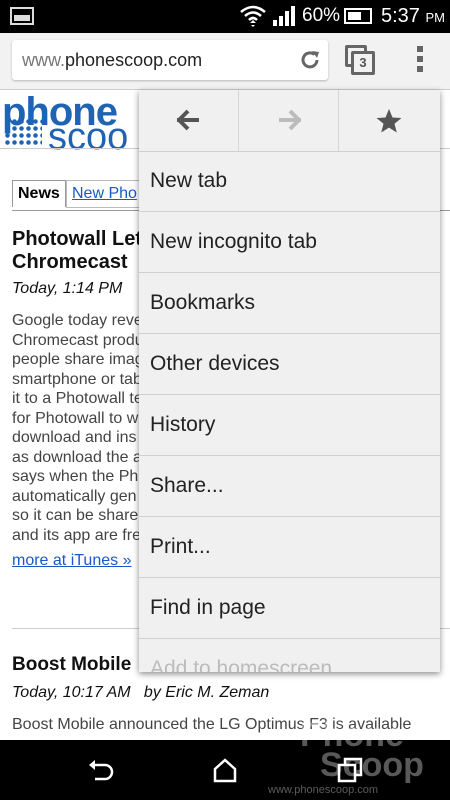 The height and width of the screenshot is (800, 450). I want to click on clock-time: 5:37, so click(400, 16).